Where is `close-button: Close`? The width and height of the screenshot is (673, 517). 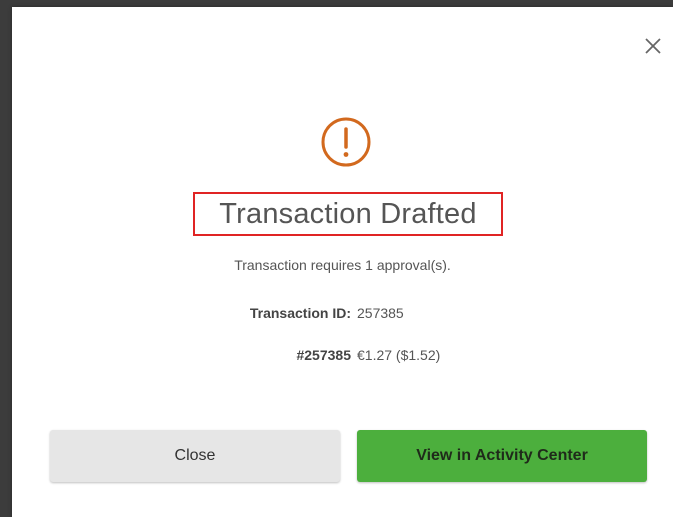
close-button: Close is located at coordinates (195, 456).